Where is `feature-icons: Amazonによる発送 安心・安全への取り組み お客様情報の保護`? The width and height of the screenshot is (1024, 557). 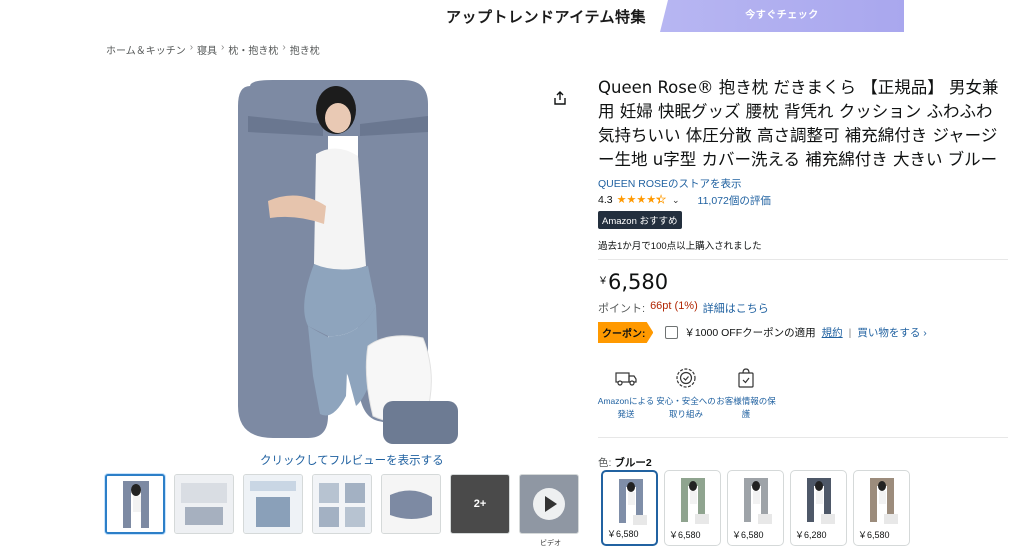
feature-icons: Amazonによる発送 安心・安全への取り組み お客様情報の保護 is located at coordinates (686, 393).